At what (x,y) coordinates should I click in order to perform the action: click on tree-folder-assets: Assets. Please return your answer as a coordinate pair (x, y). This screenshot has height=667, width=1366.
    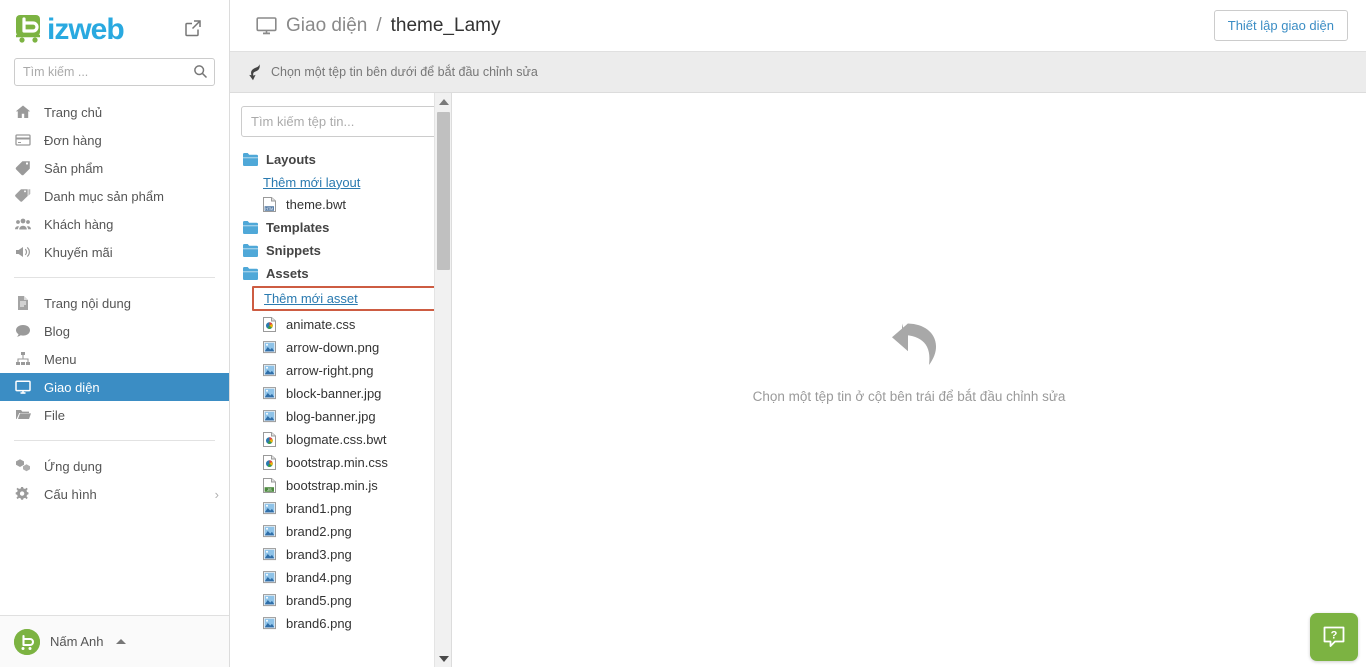
    Looking at the image, I should click on (340, 273).